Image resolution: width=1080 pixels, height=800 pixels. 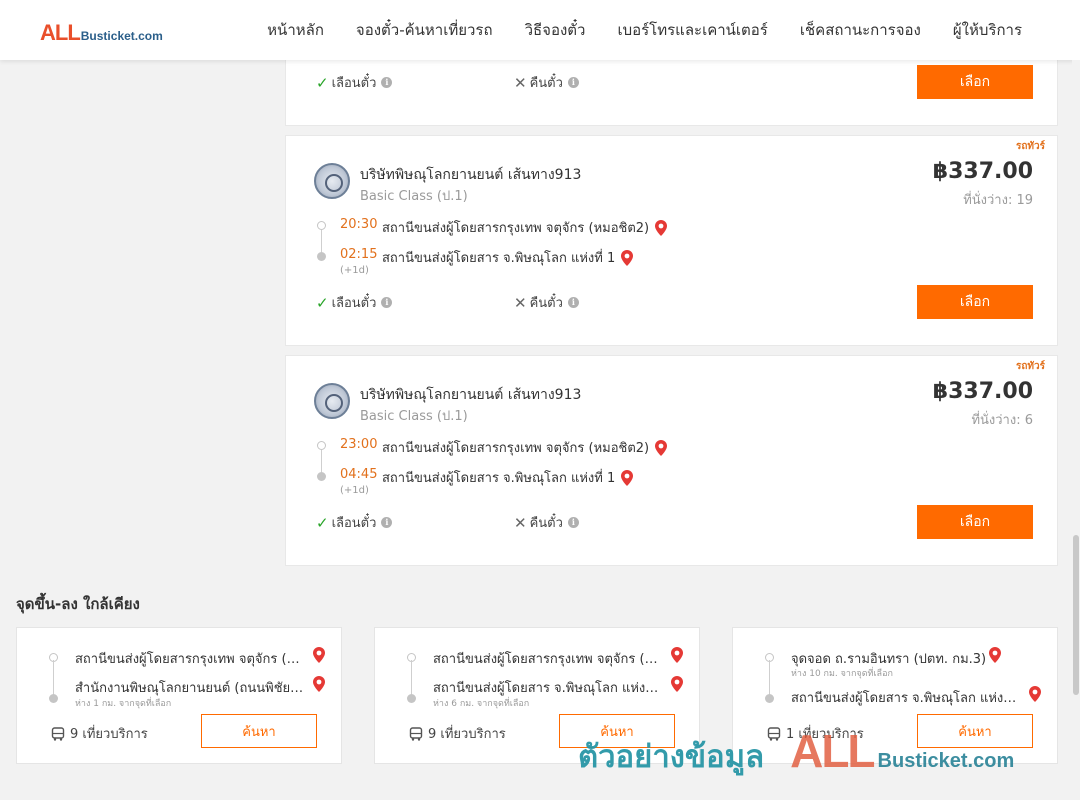 I want to click on trip-card-previous: ✓ เลือนตั๋ว i ✕ คืนตั๋ว i เลือก, so click(x=671, y=93).